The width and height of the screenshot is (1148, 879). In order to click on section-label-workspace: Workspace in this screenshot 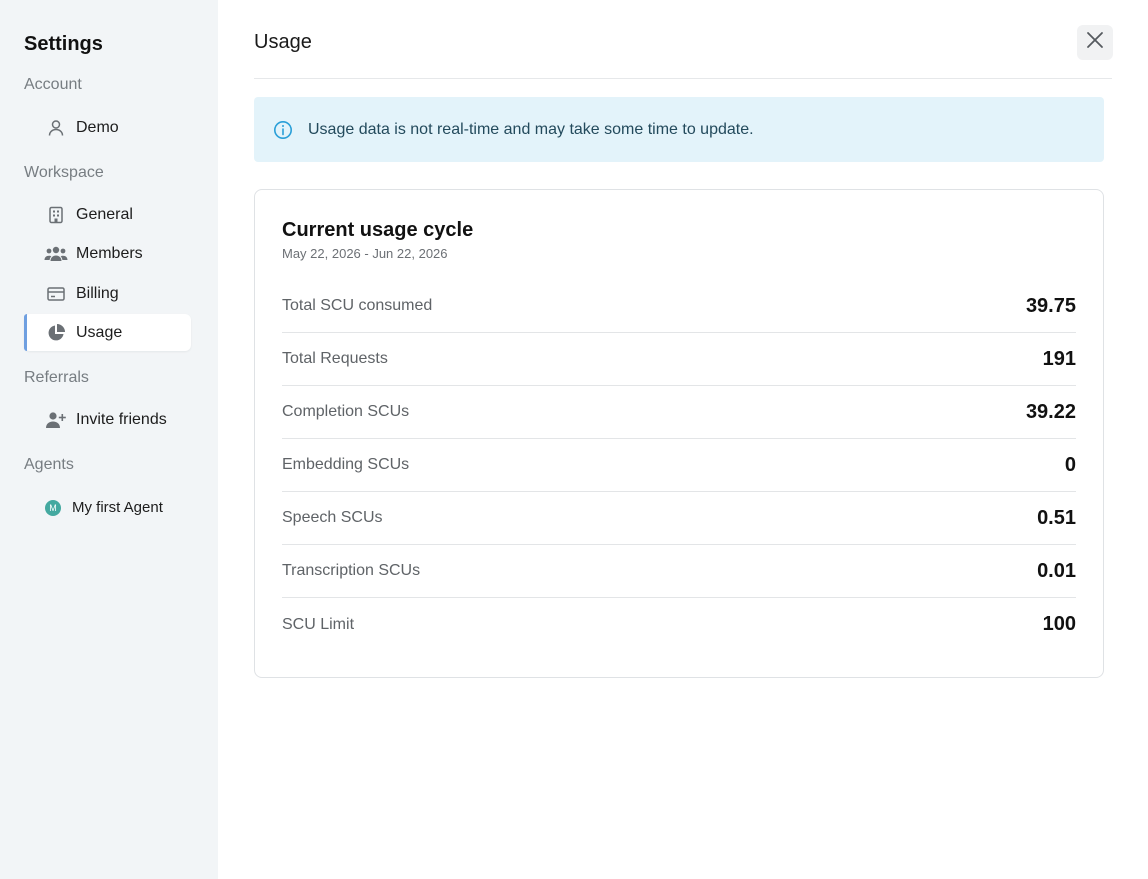, I will do `click(64, 172)`.